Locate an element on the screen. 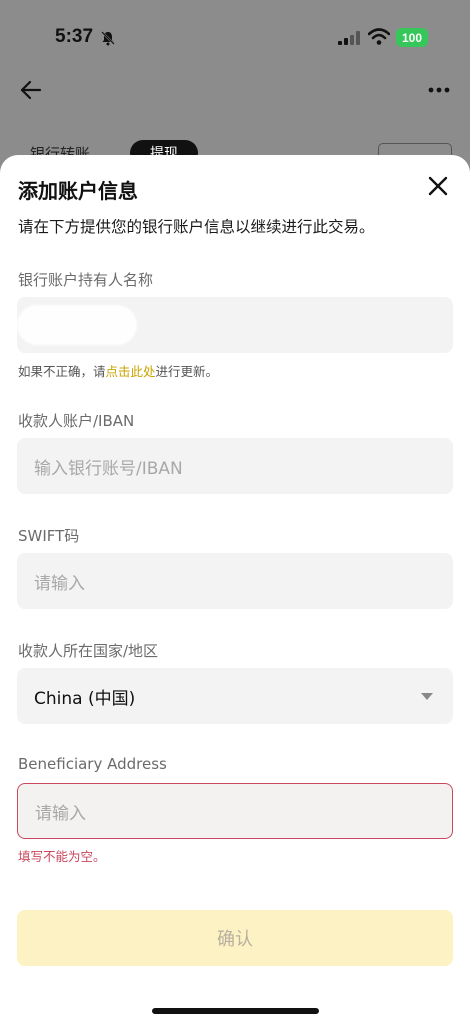 The height and width of the screenshot is (1024, 470). bell-muted-icon is located at coordinates (108, 38).